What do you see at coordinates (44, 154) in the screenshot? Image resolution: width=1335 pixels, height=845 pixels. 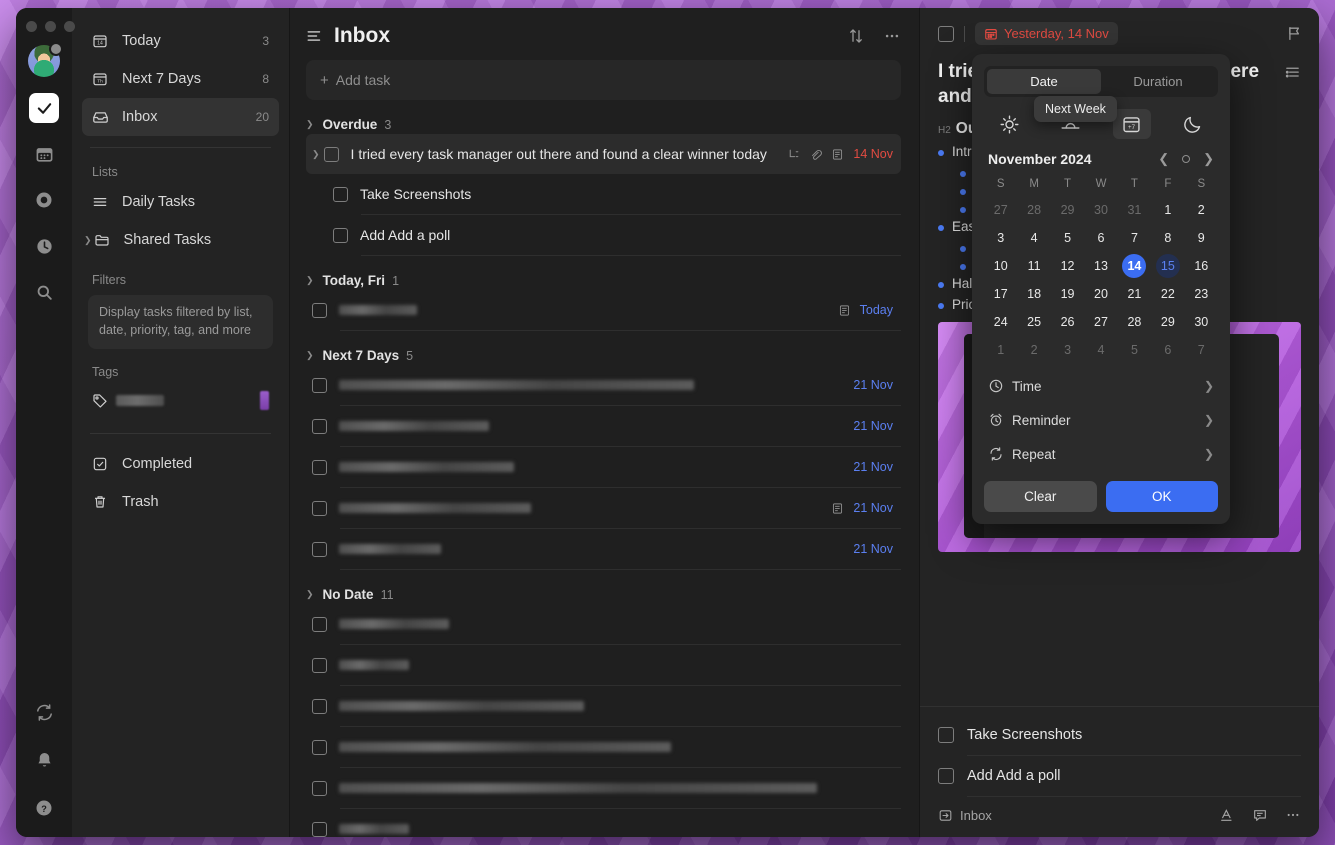 I see `rail-item-calendar` at bounding box center [44, 154].